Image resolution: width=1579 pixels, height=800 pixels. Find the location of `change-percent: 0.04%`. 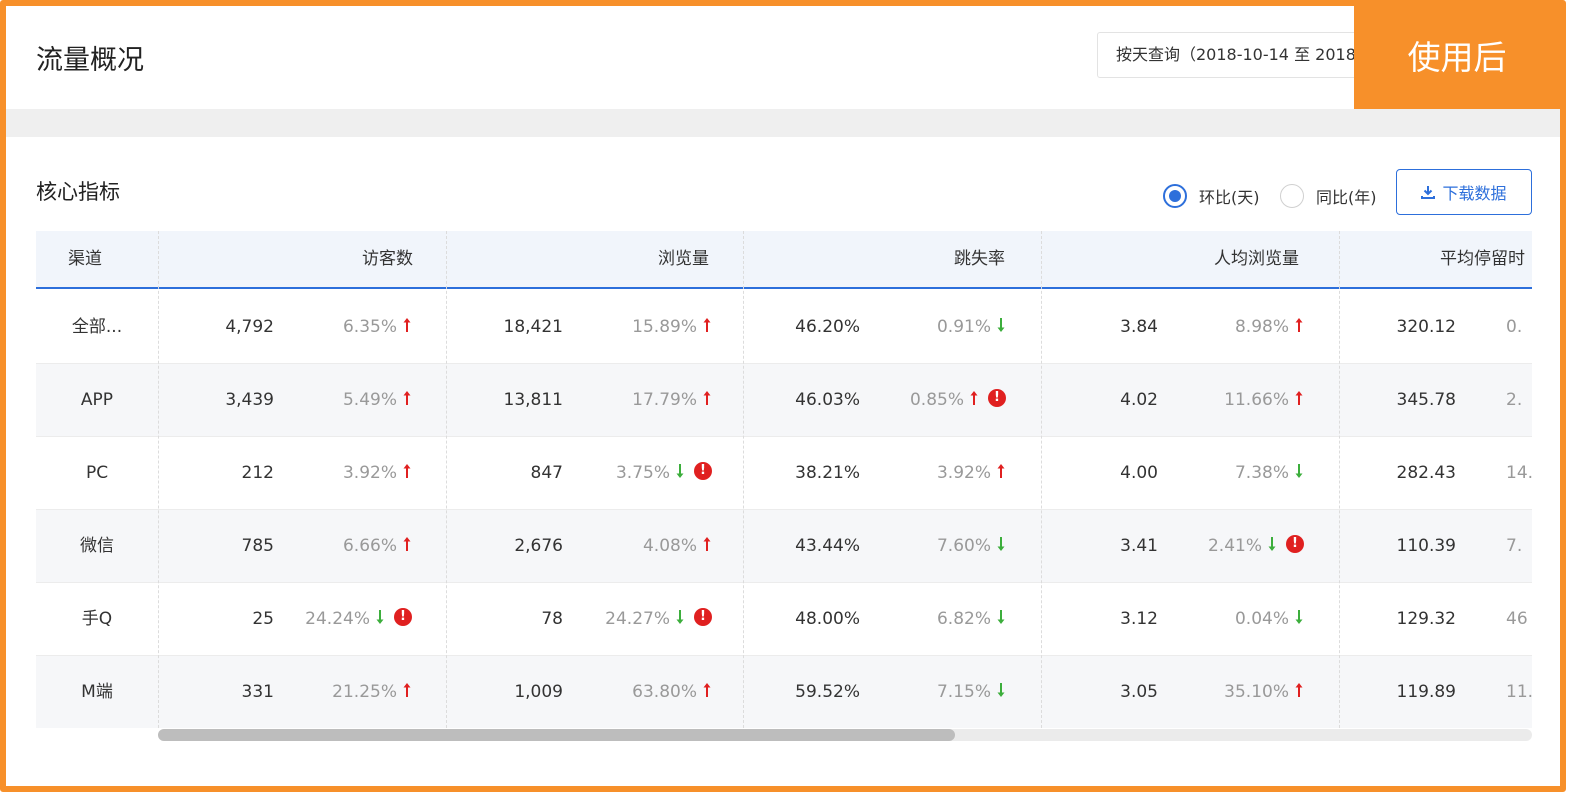

change-percent: 0.04% is located at coordinates (1261, 619).